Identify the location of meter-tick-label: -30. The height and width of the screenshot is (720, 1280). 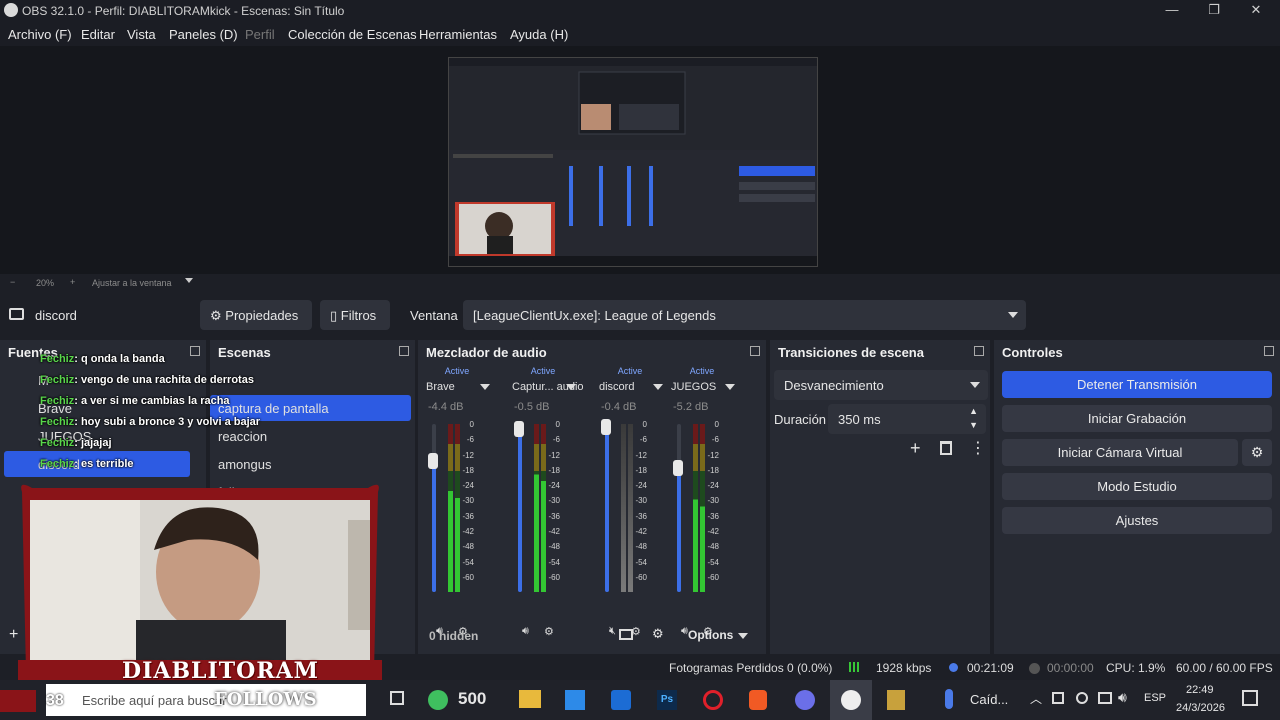
(641, 501).